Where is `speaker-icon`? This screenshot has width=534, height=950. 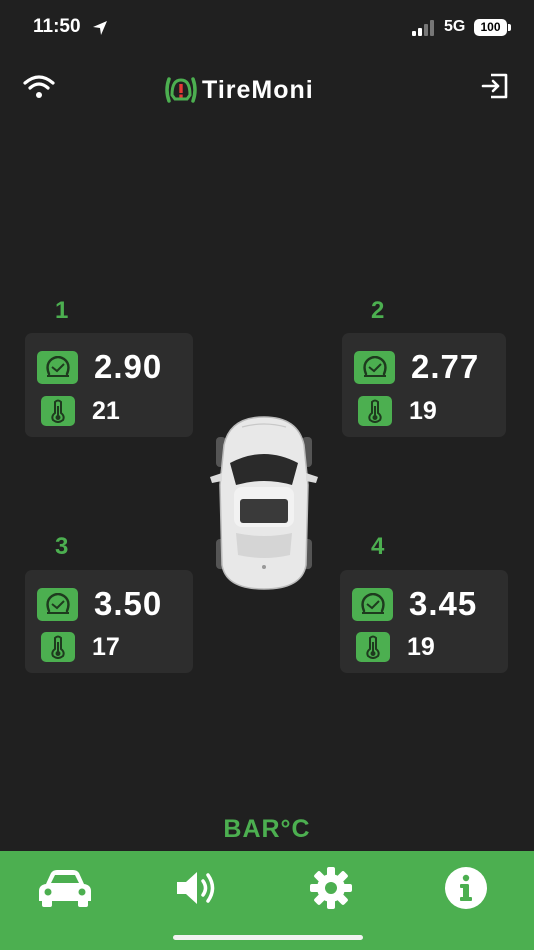
speaker-icon is located at coordinates (196, 888).